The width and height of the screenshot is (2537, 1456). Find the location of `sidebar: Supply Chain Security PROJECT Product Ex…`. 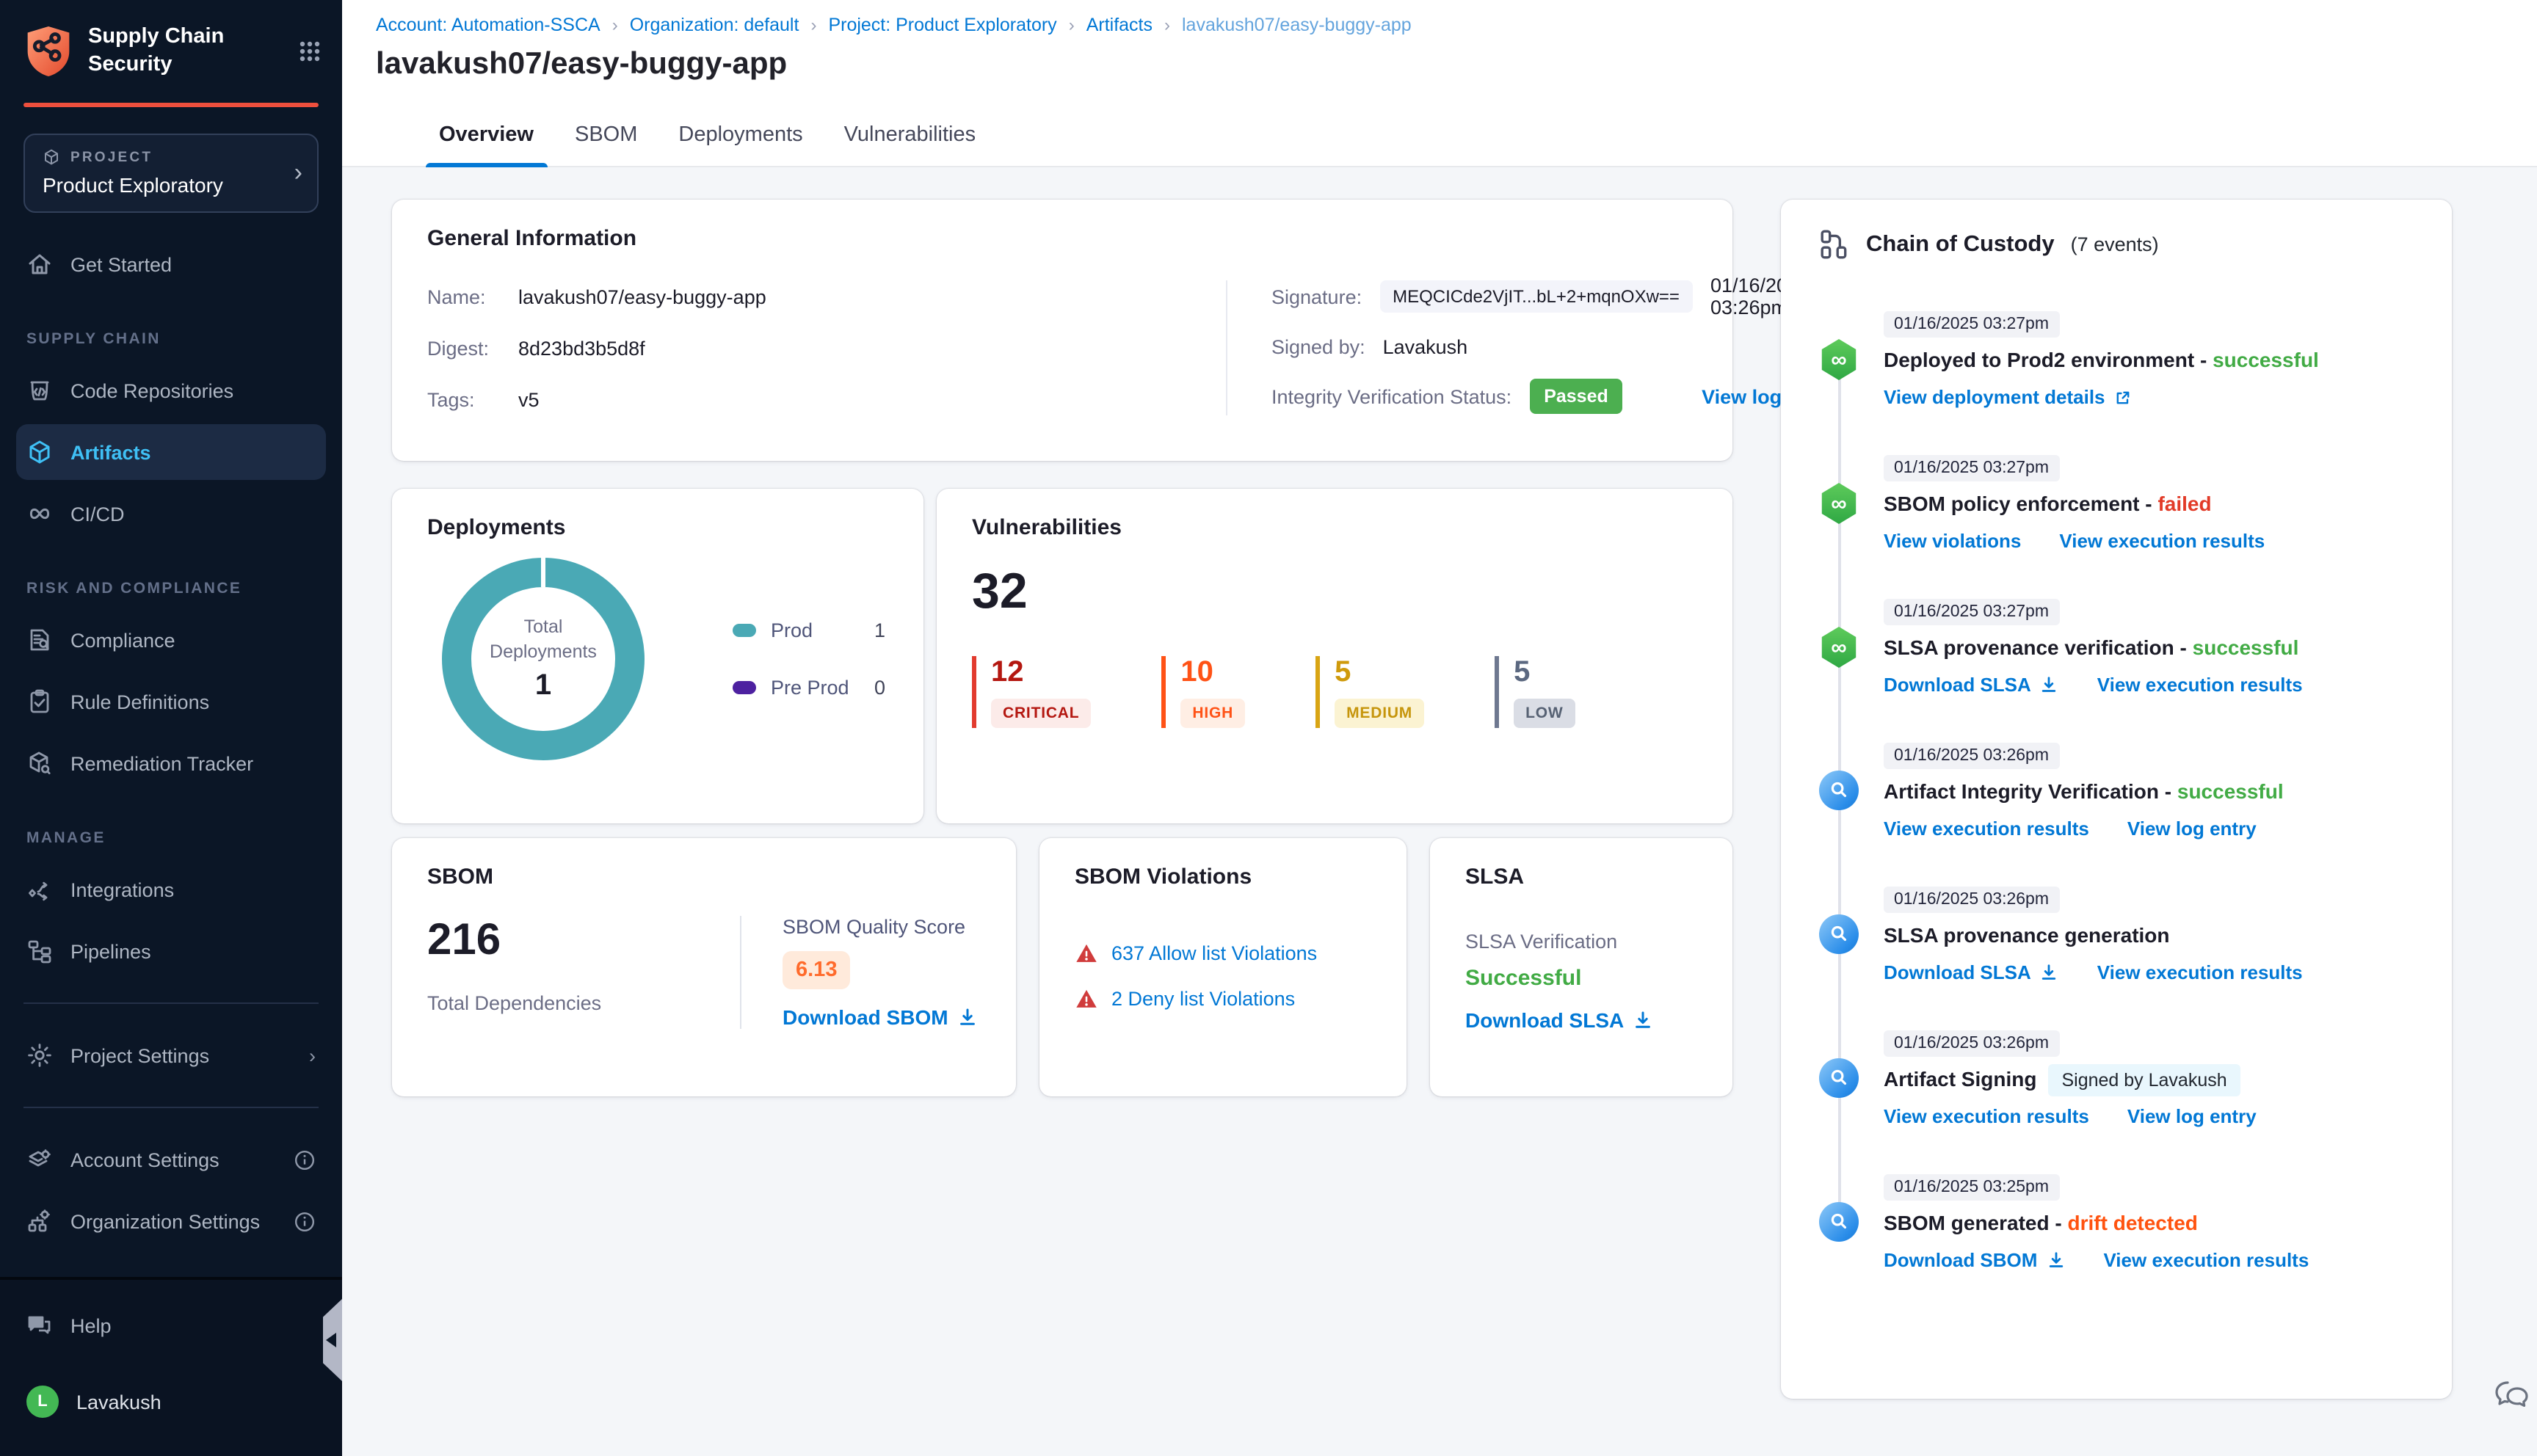

sidebar: Supply Chain Security PROJECT Product Ex… is located at coordinates (171, 728).